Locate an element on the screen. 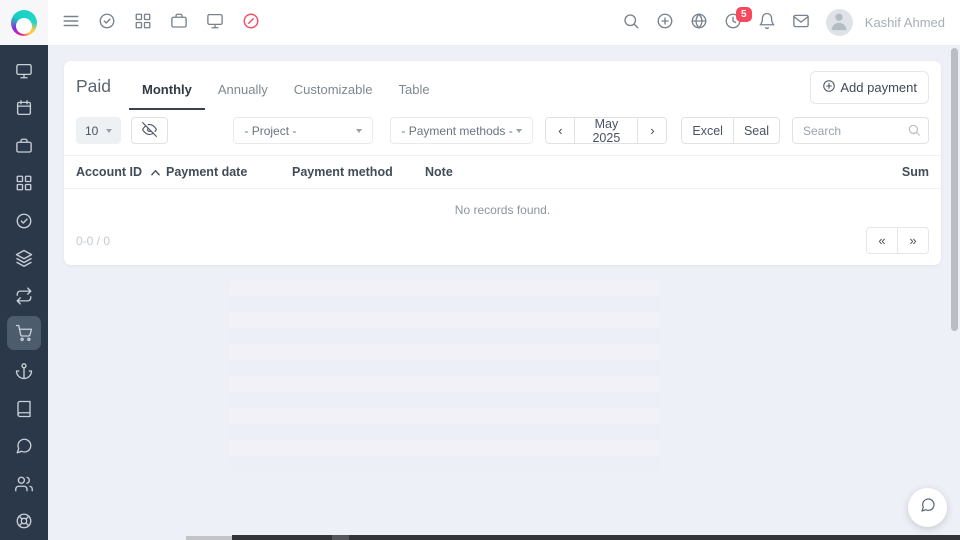 The image size is (960, 540). user-avatar is located at coordinates (839, 22).